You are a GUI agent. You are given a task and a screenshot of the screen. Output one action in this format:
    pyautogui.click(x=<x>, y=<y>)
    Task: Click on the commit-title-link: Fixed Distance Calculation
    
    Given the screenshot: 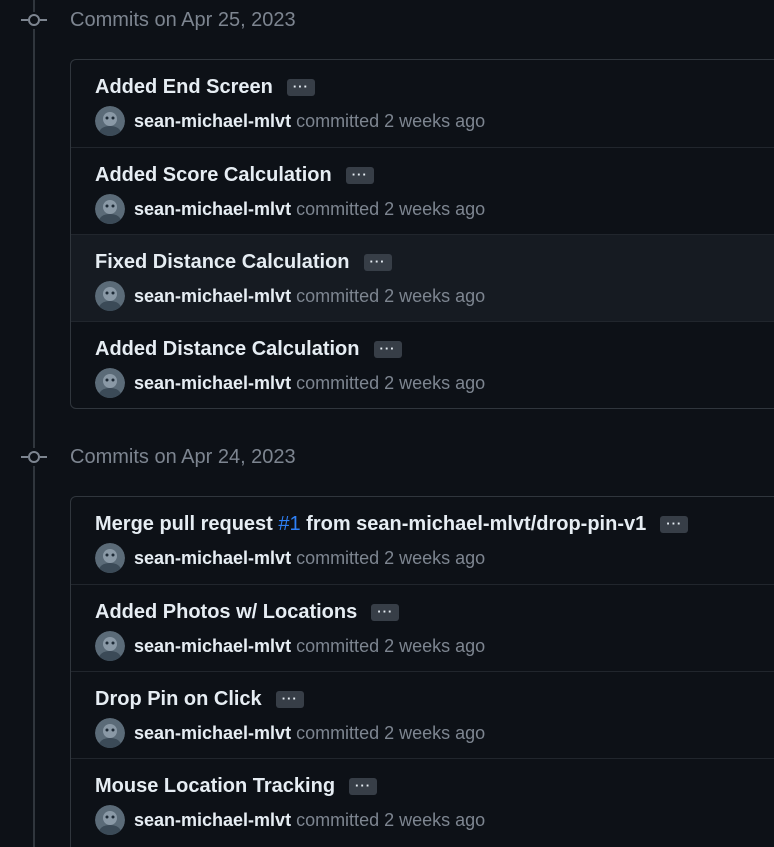 What is the action you would take?
    pyautogui.click(x=222, y=262)
    